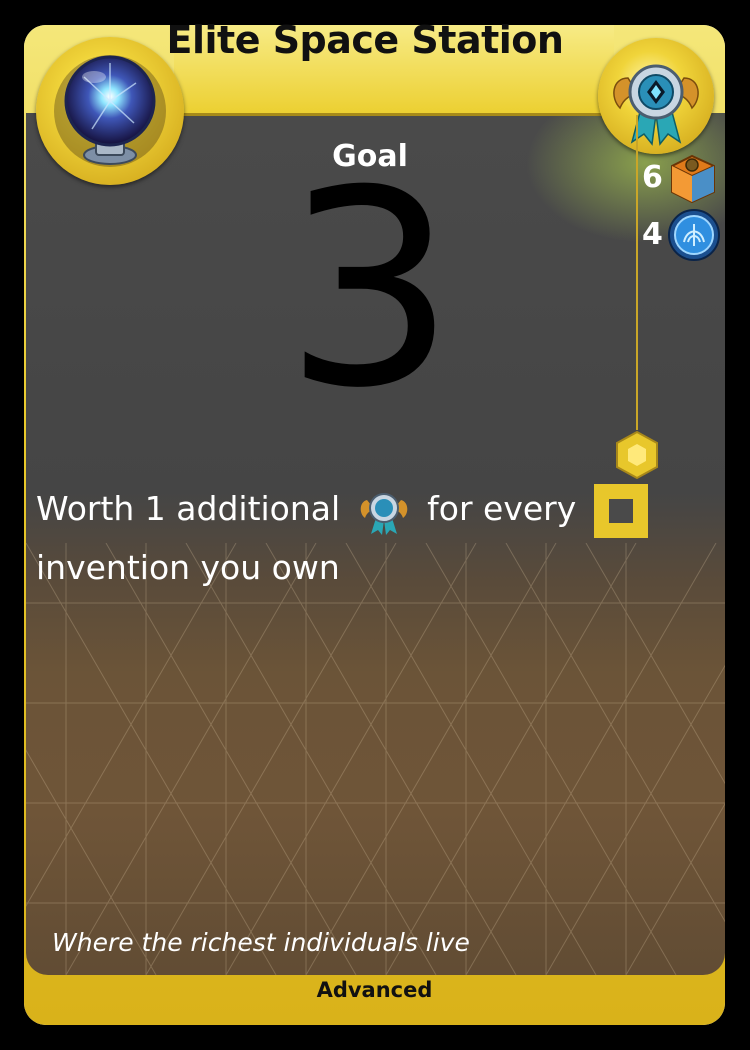 This screenshot has height=1050, width=750. What do you see at coordinates (374, 990) in the screenshot?
I see `card-set-label: Advanced` at bounding box center [374, 990].